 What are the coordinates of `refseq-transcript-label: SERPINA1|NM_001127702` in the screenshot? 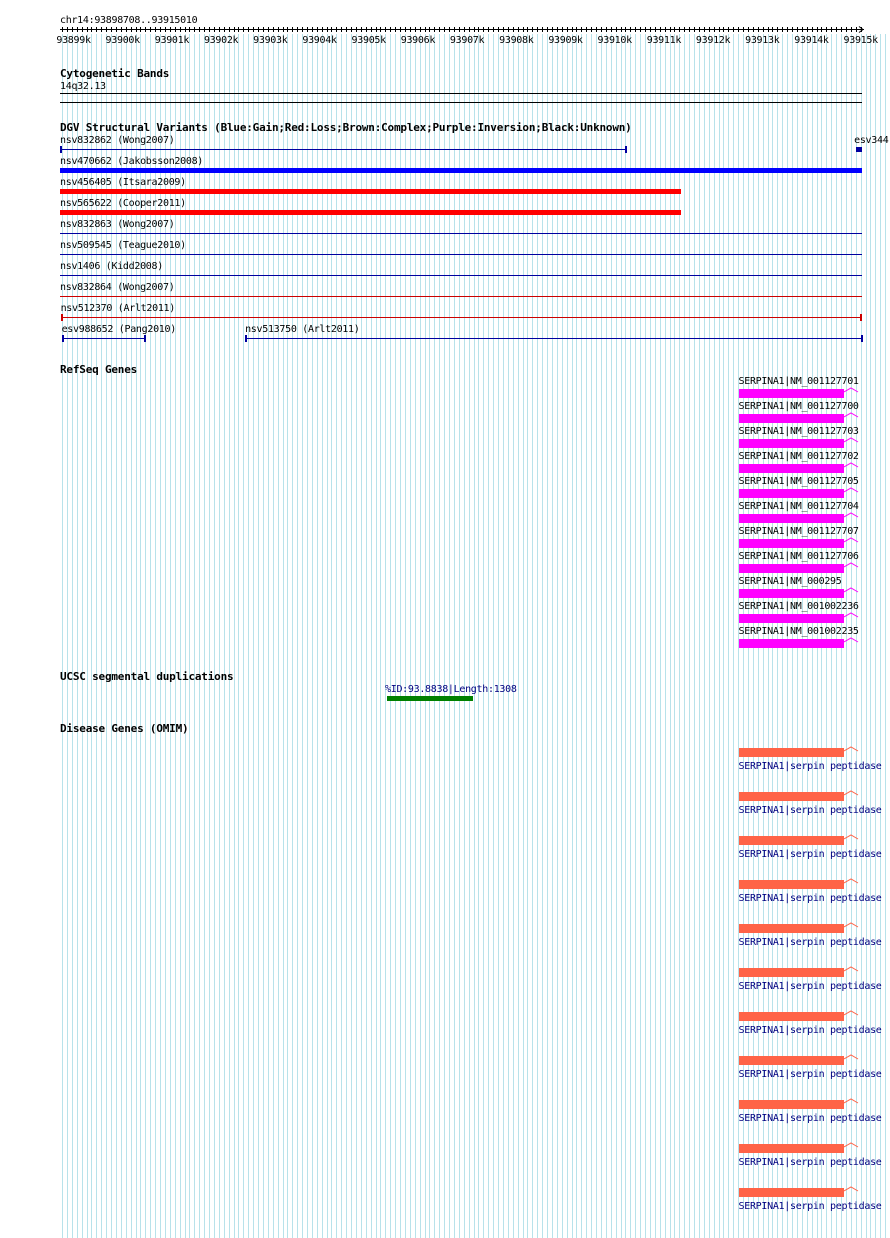 It's located at (799, 456).